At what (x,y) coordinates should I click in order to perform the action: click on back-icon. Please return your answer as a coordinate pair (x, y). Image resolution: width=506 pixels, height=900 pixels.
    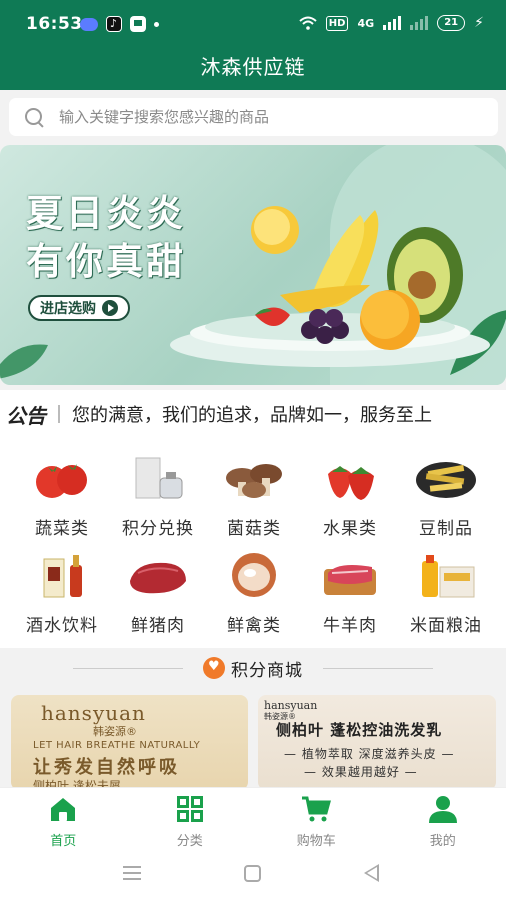
    Looking at the image, I should click on (371, 873).